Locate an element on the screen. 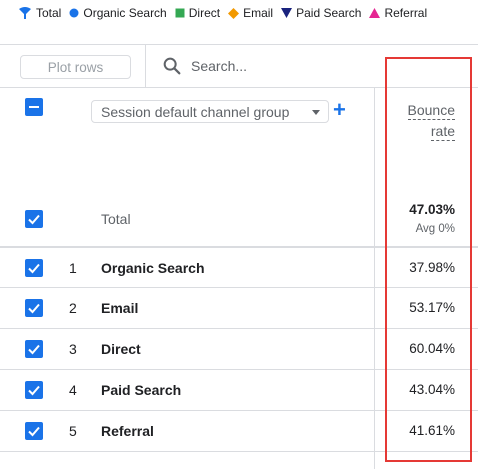 The height and width of the screenshot is (469, 478). legend-label: Email is located at coordinates (258, 13).